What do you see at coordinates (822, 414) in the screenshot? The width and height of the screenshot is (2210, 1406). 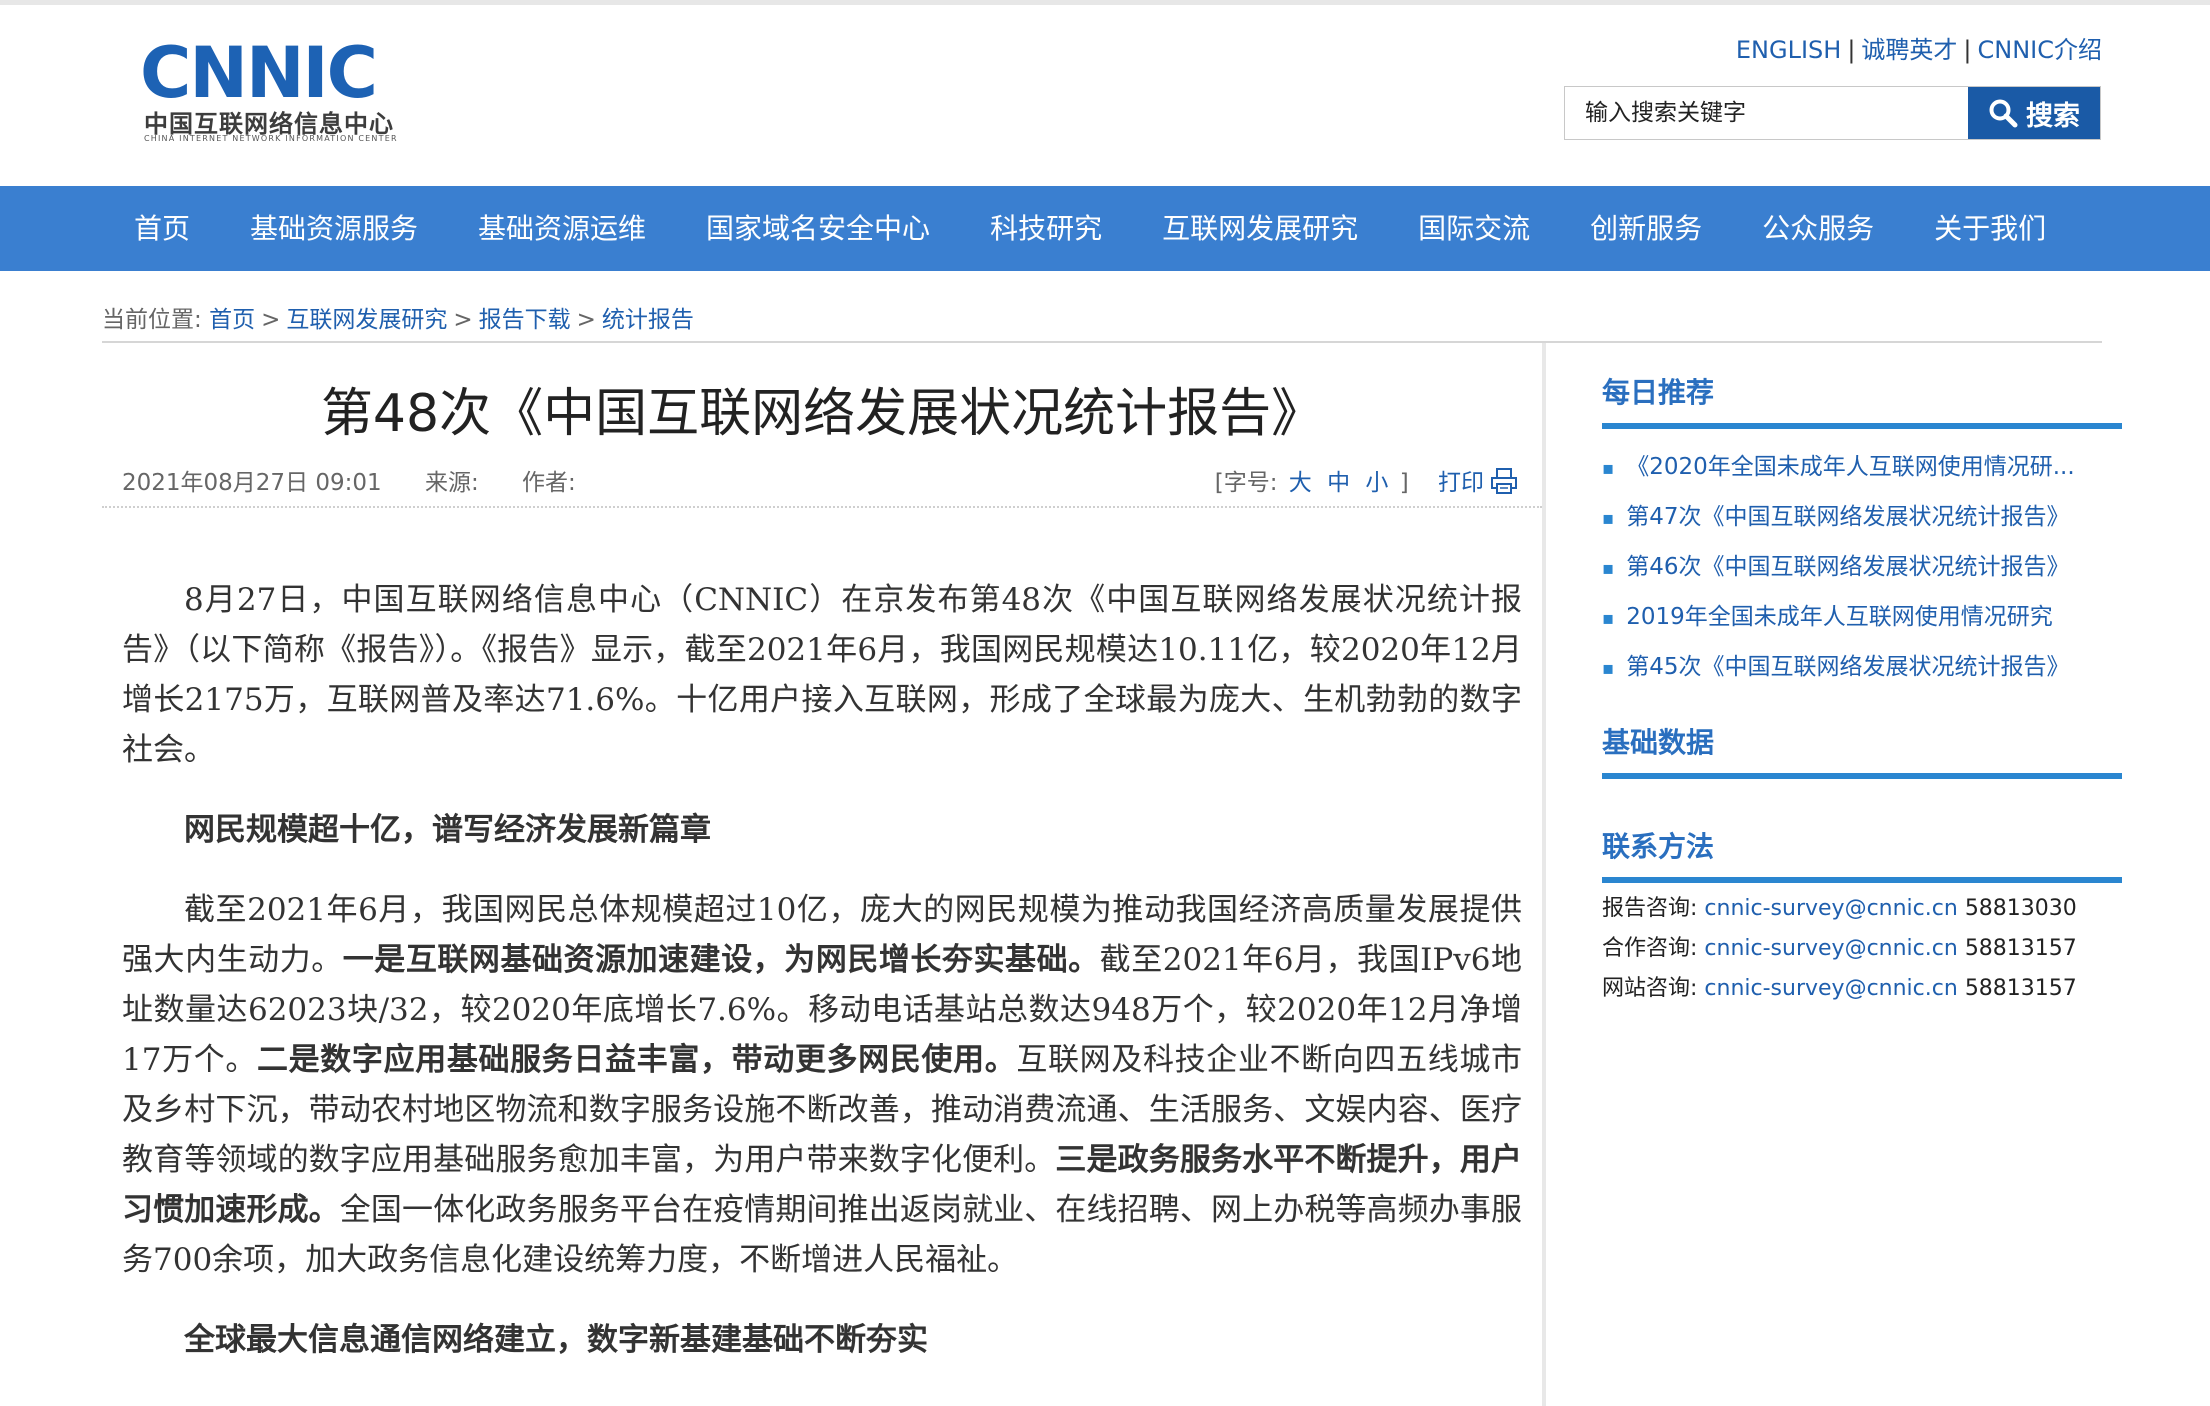 I see `article-title: 第48次《中国互联网络发展状况统计报告》` at bounding box center [822, 414].